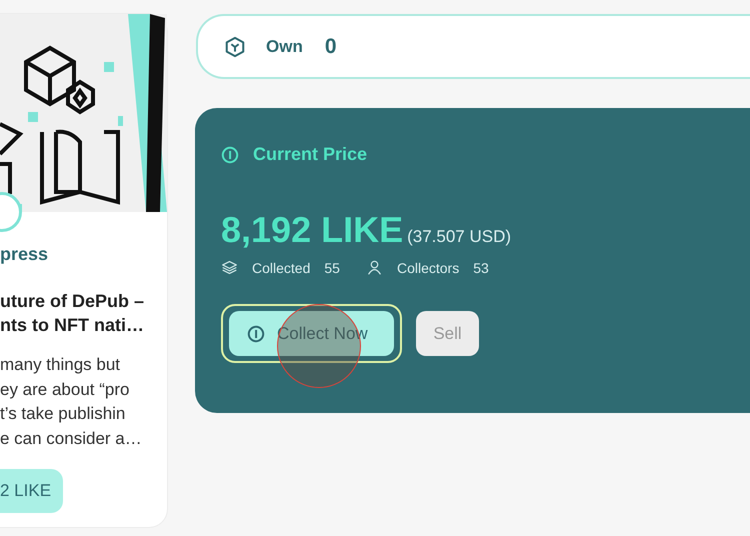 This screenshot has height=536, width=750. What do you see at coordinates (374, 267) in the screenshot?
I see `person-icon` at bounding box center [374, 267].